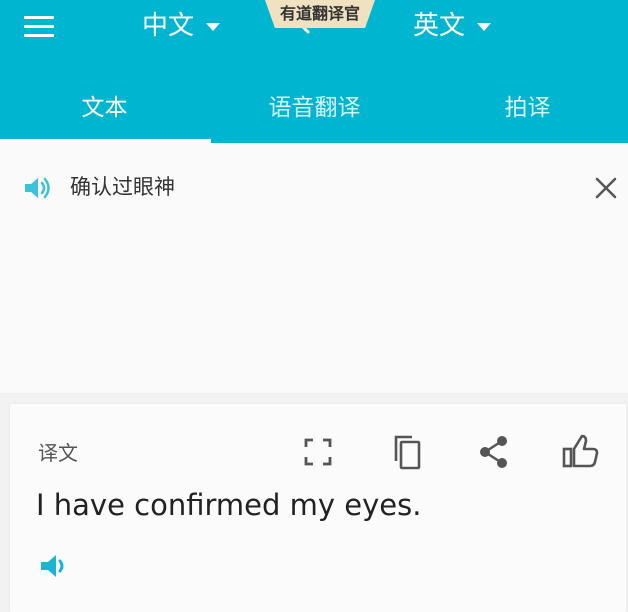  Describe the element at coordinates (40, 27) in the screenshot. I see `menu-icon` at that location.